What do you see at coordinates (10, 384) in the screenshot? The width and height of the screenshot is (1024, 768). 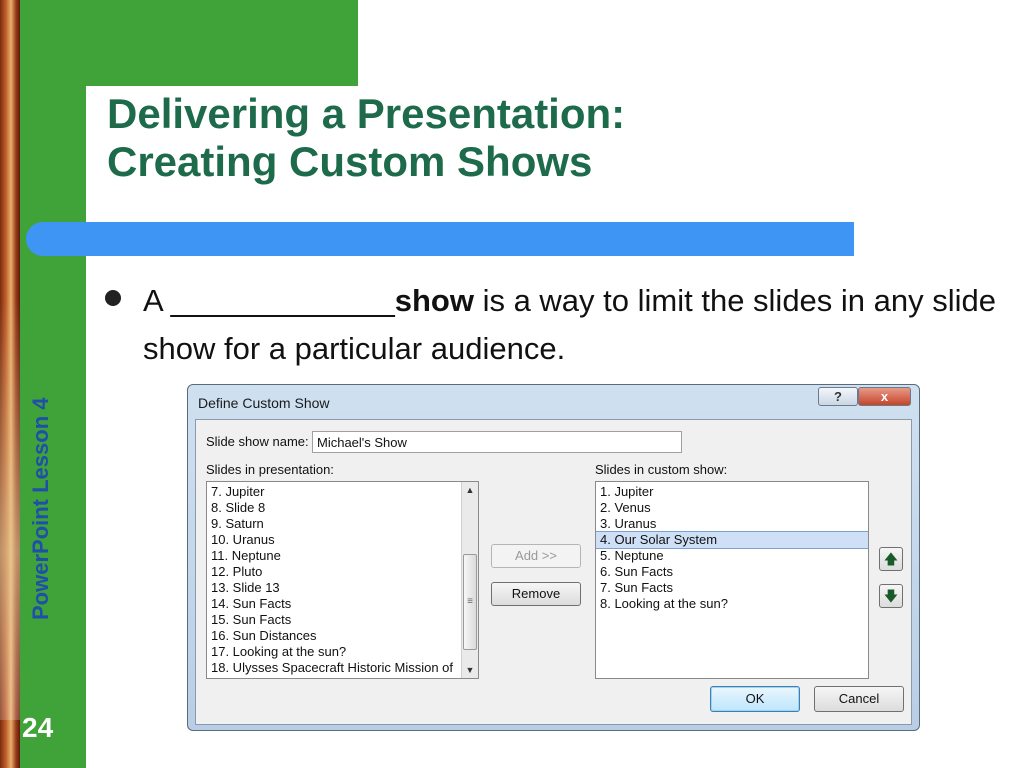 I see `decorative-image-strip` at bounding box center [10, 384].